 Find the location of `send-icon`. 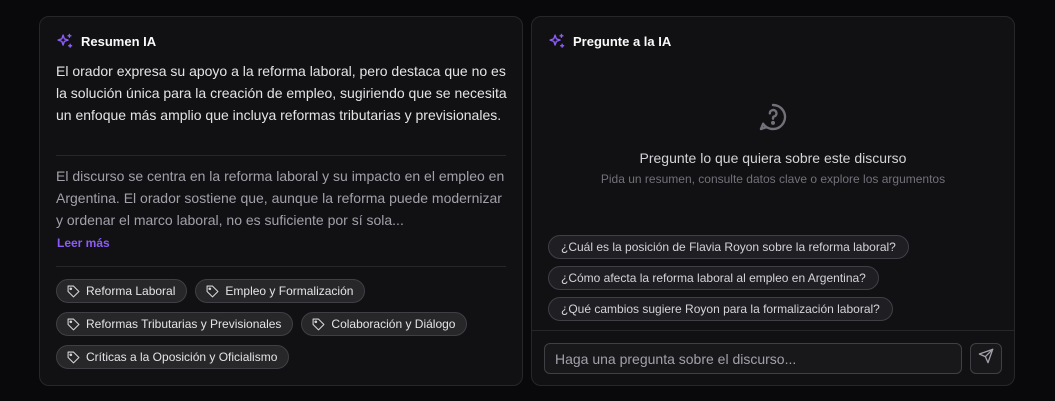

send-icon is located at coordinates (986, 358).